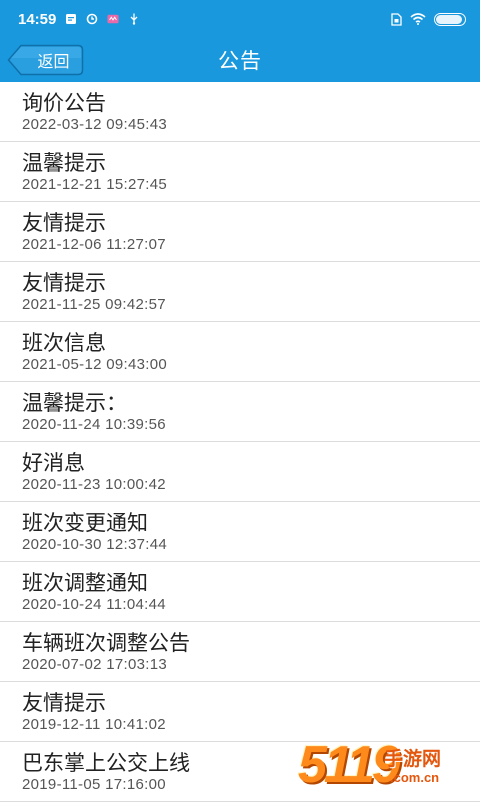  I want to click on sim-icon, so click(396, 19).